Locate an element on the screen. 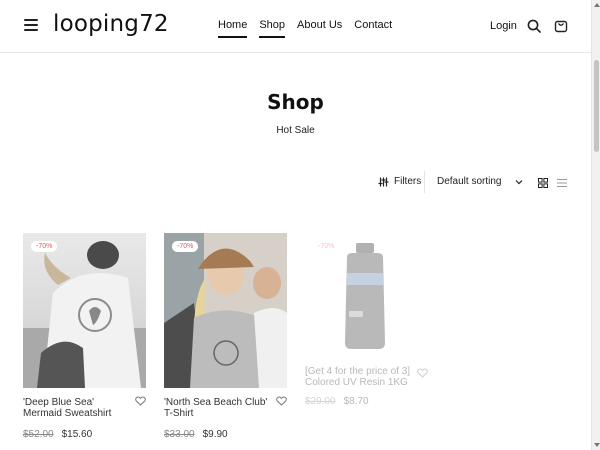  nav-contact: Contact is located at coordinates (373, 28).